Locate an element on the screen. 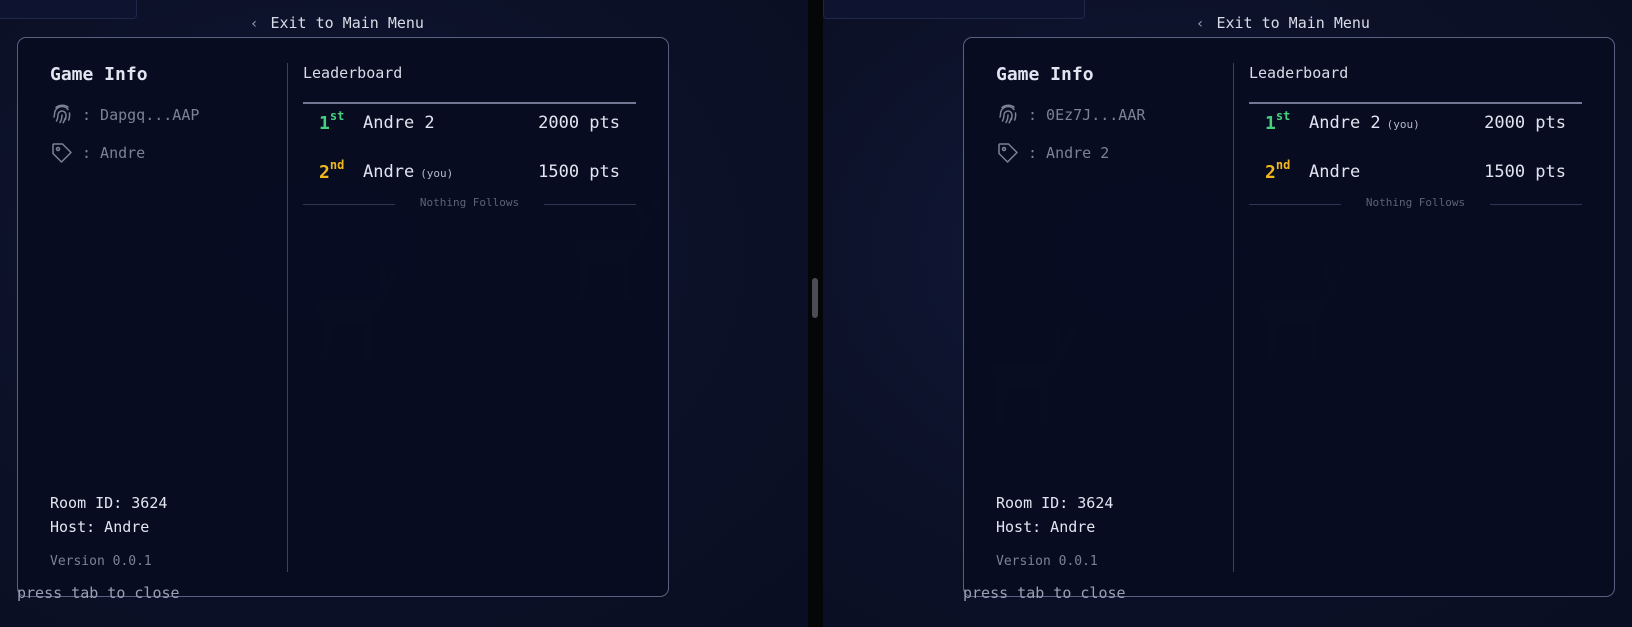 The height and width of the screenshot is (627, 1632). player-id-row: : Dapgq...AAP is located at coordinates (124, 115).